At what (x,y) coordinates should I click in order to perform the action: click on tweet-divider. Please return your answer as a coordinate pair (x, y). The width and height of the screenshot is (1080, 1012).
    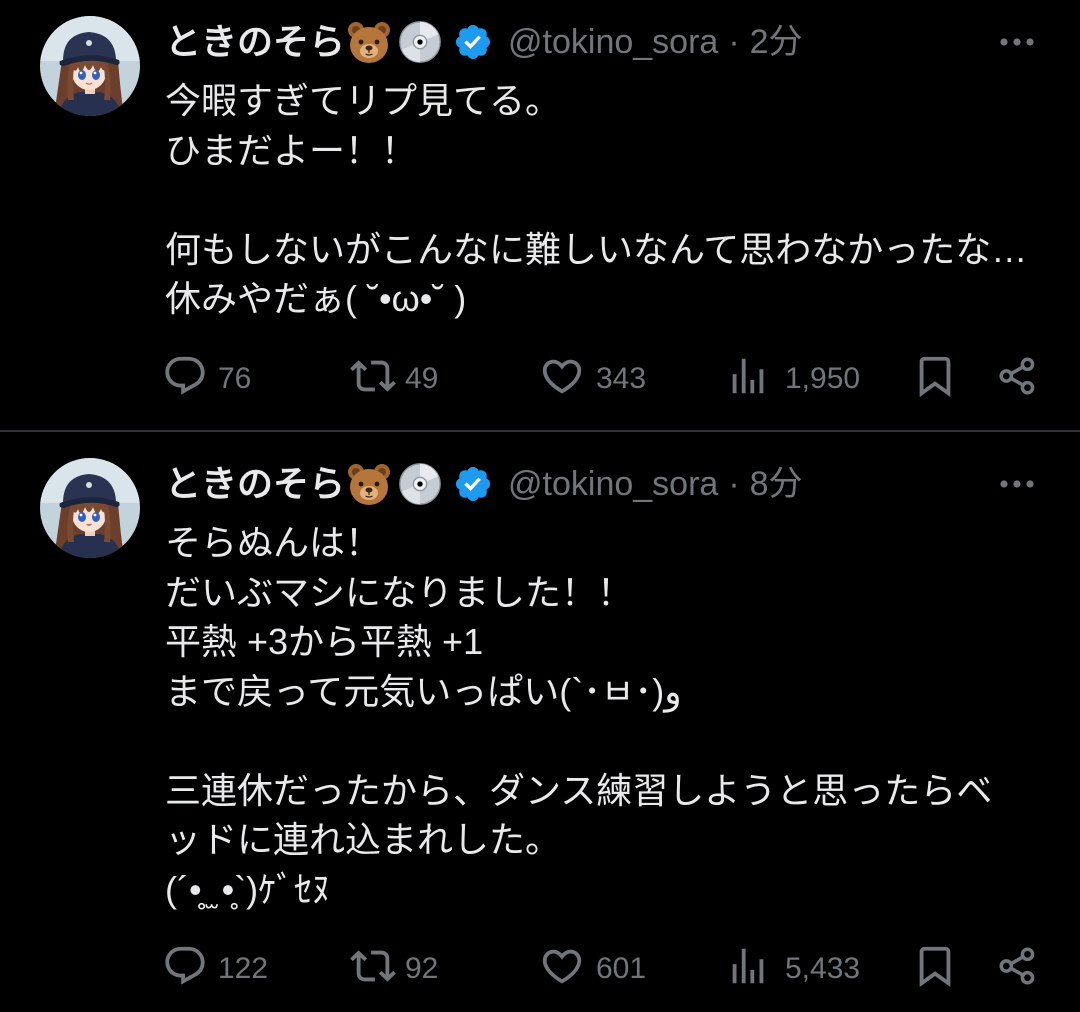
    Looking at the image, I should click on (540, 431).